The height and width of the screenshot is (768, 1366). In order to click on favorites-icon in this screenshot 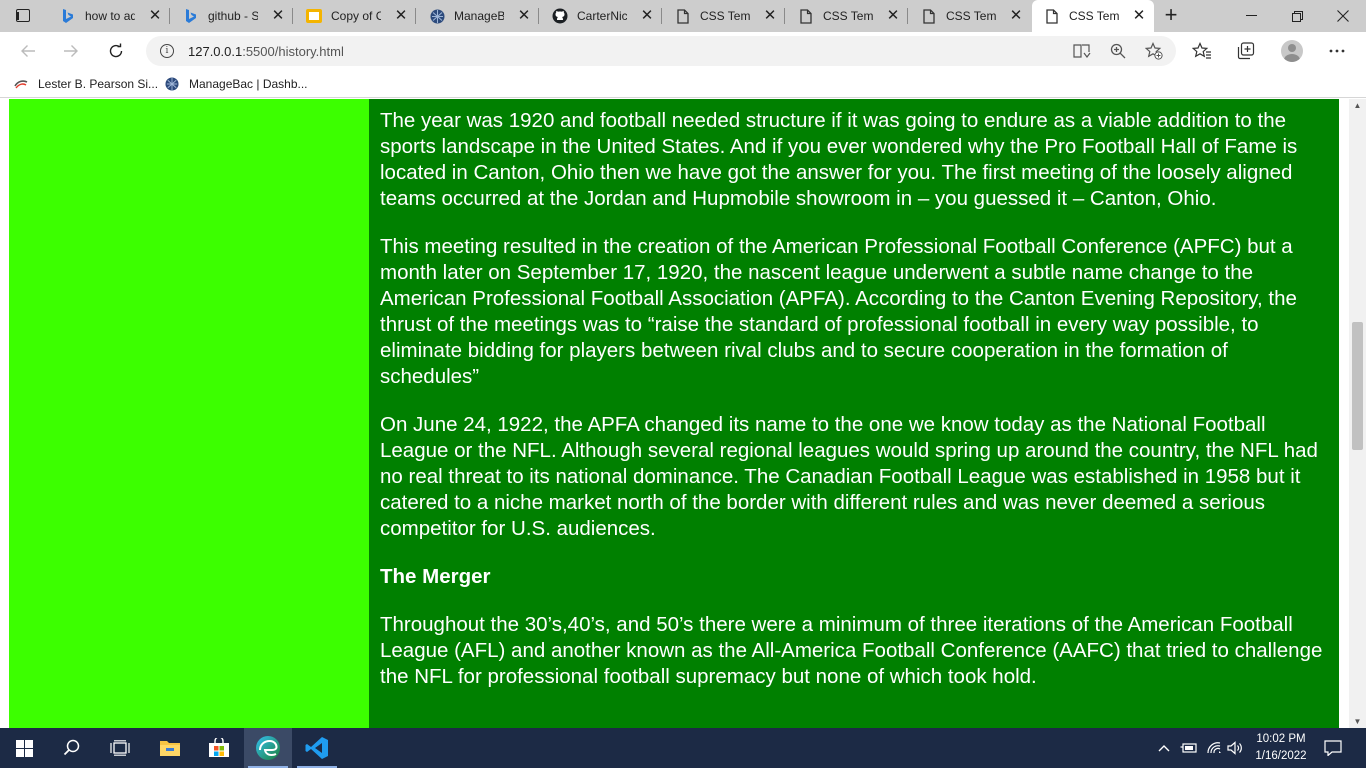, I will do `click(1202, 51)`.